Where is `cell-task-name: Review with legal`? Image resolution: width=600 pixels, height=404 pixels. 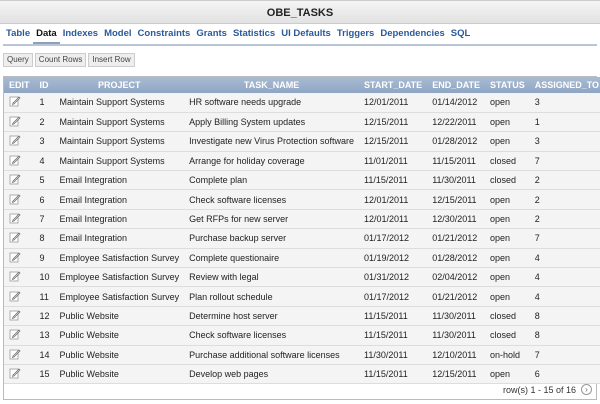
cell-task-name: Review with legal is located at coordinates (272, 277).